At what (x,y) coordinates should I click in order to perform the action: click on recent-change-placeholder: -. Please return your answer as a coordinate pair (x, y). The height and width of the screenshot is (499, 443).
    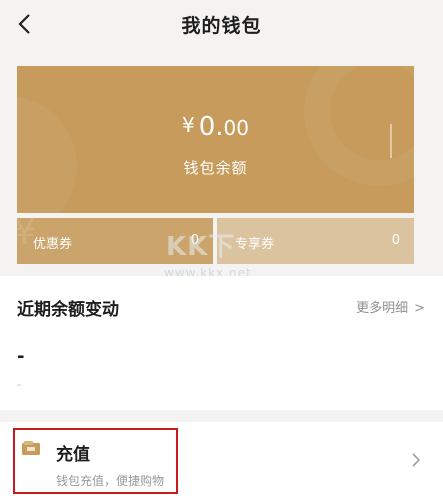
    Looking at the image, I should click on (21, 356).